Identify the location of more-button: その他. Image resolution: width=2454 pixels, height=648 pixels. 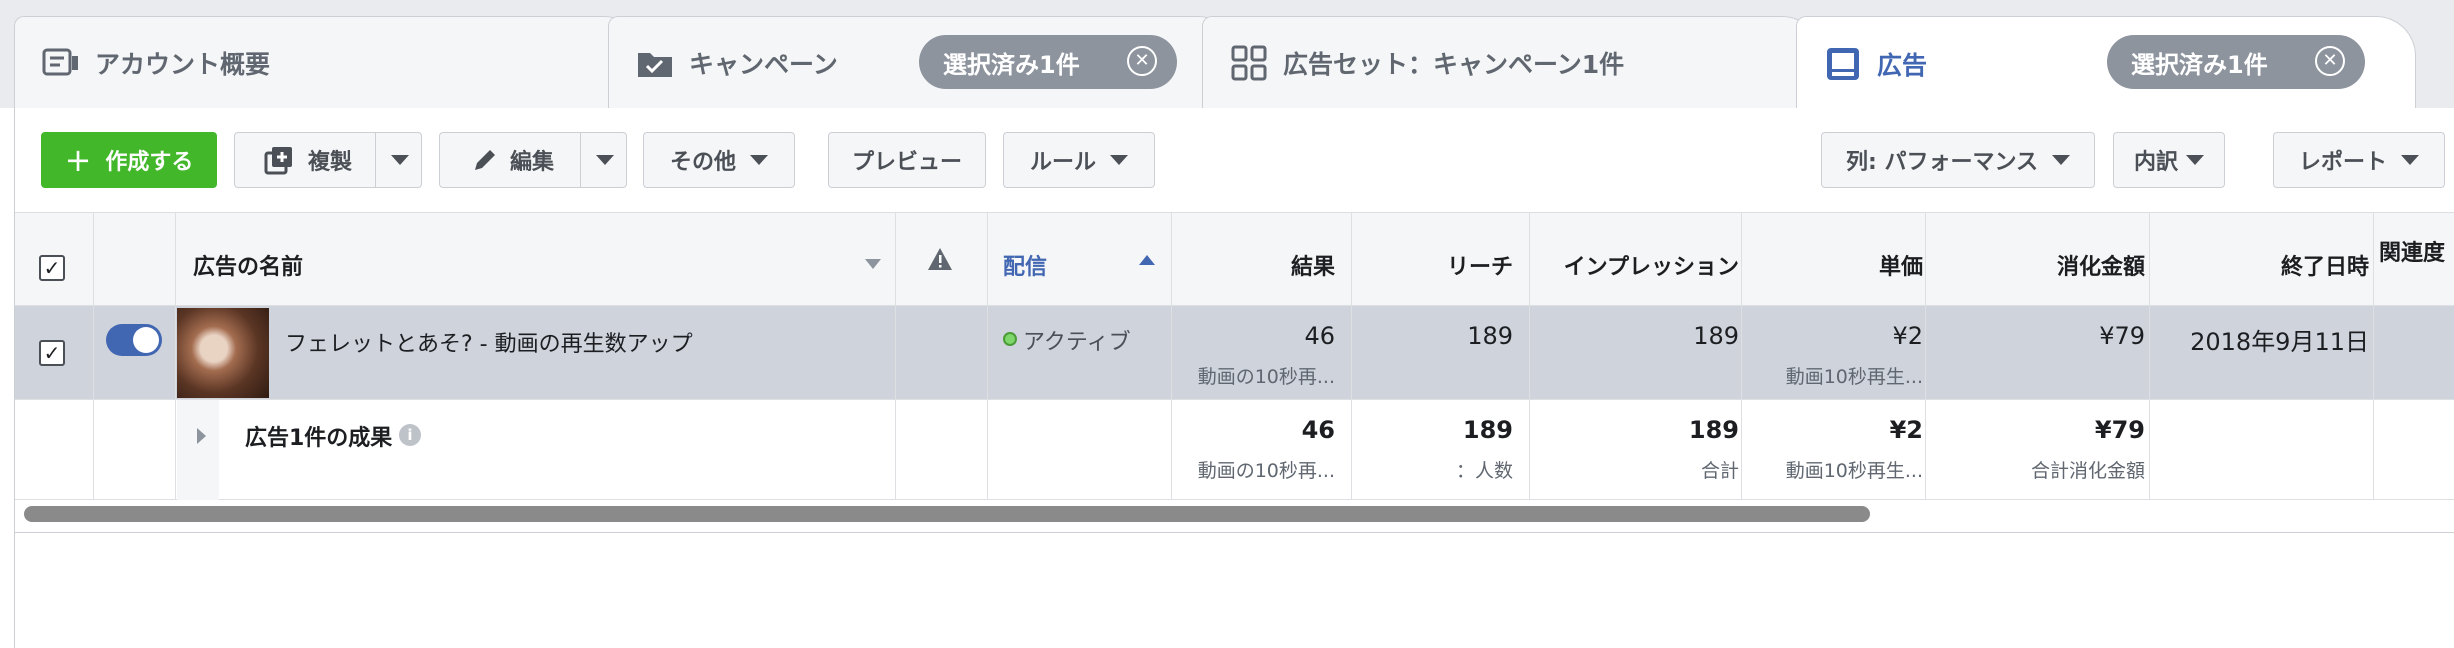
(719, 160).